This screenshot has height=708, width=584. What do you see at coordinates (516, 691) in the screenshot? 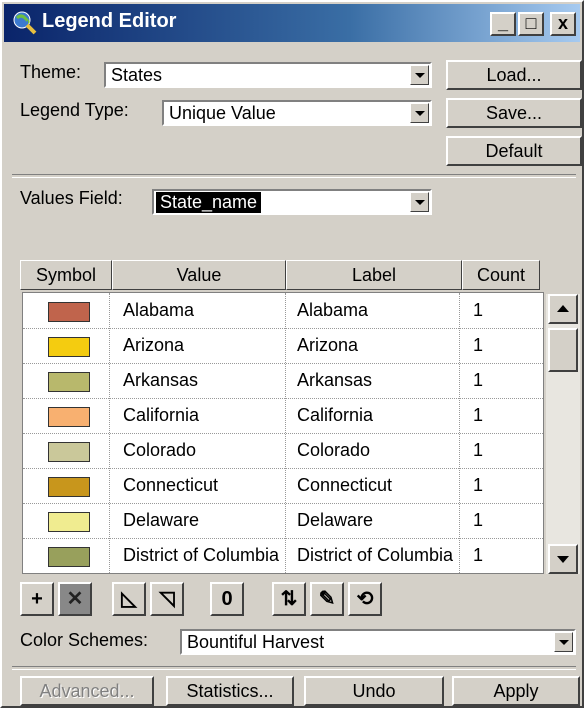
I see `apply-button: Apply` at bounding box center [516, 691].